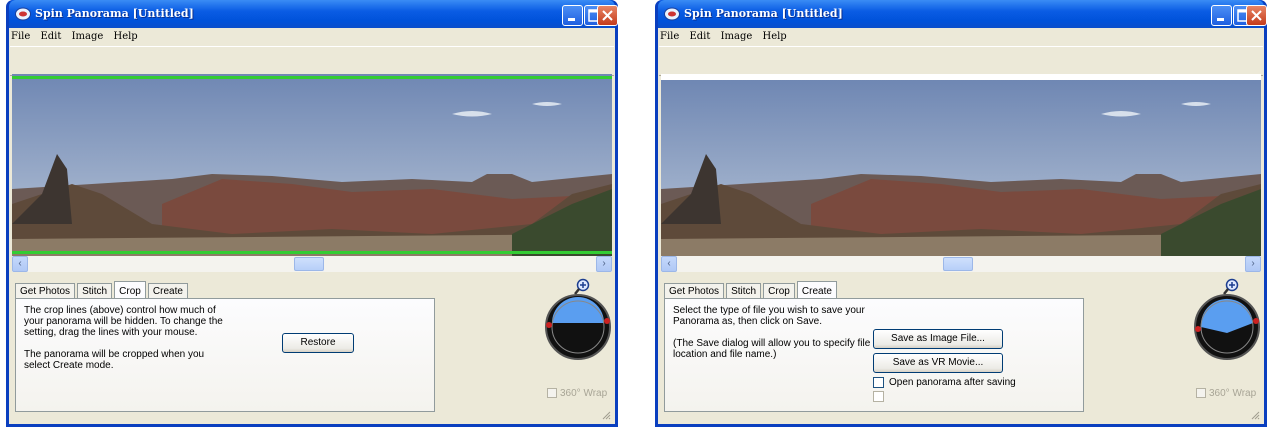 The height and width of the screenshot is (427, 1274). I want to click on restore-button: Restore, so click(318, 343).